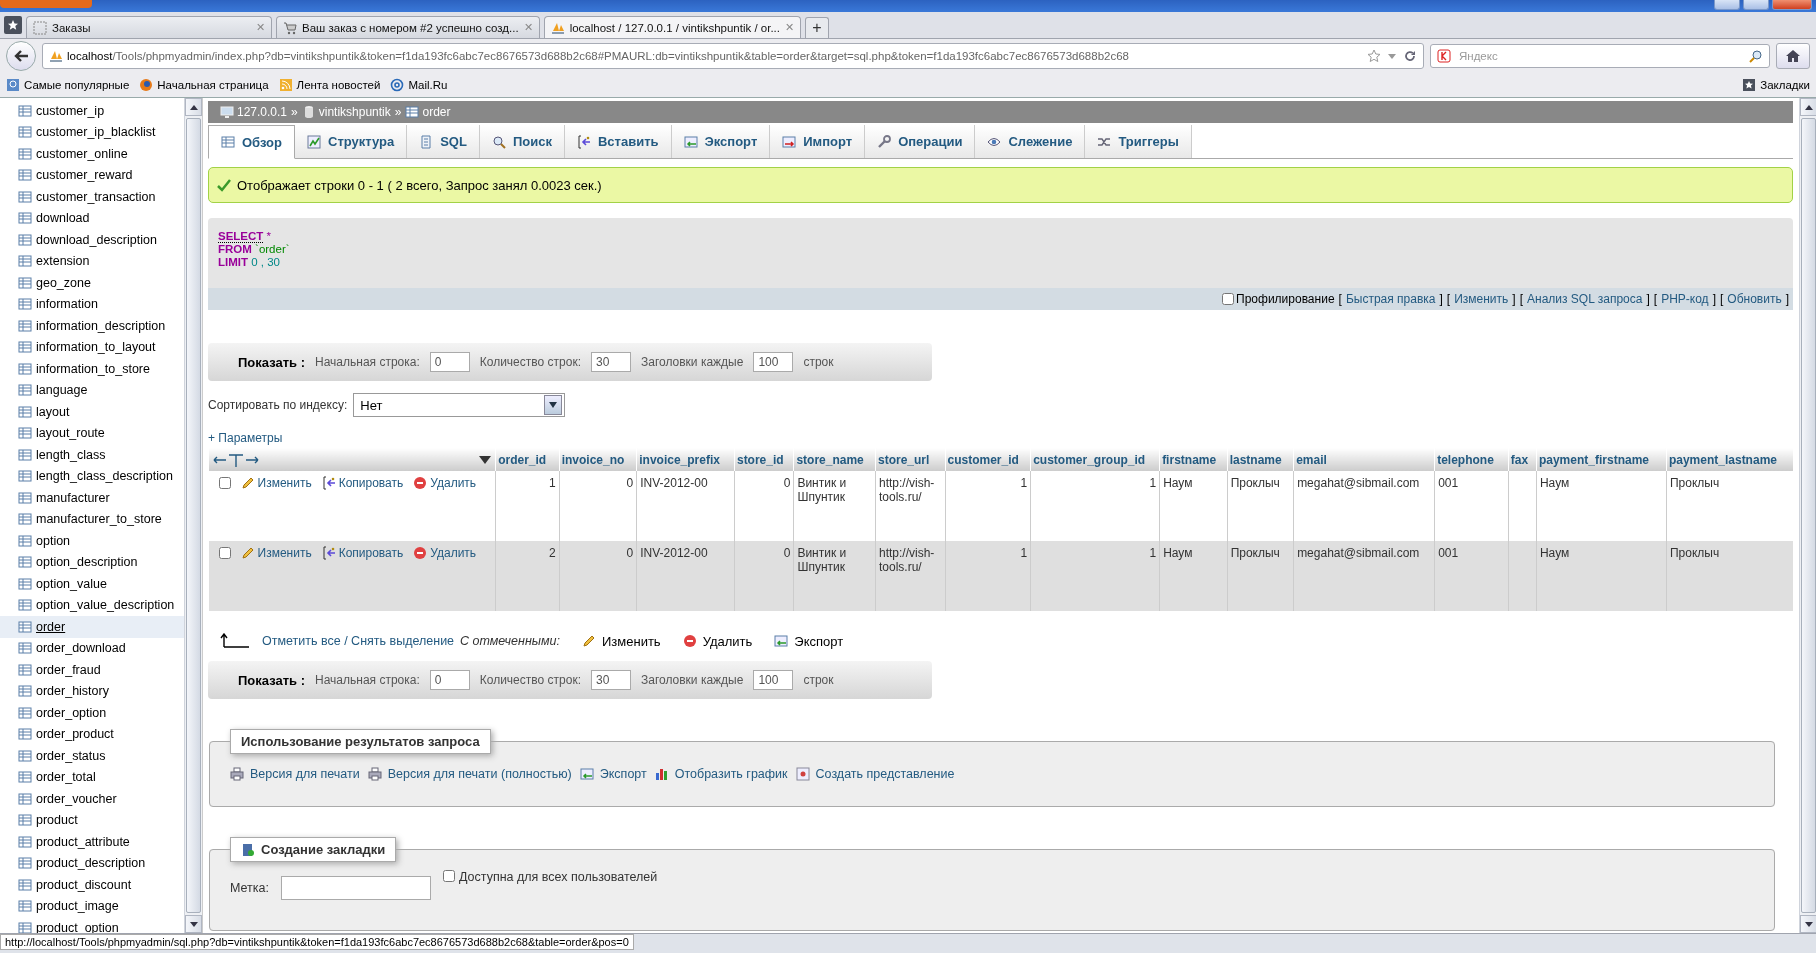 The height and width of the screenshot is (953, 1816). Describe the element at coordinates (92, 863) in the screenshot. I see `sidebar-item: product_description` at that location.